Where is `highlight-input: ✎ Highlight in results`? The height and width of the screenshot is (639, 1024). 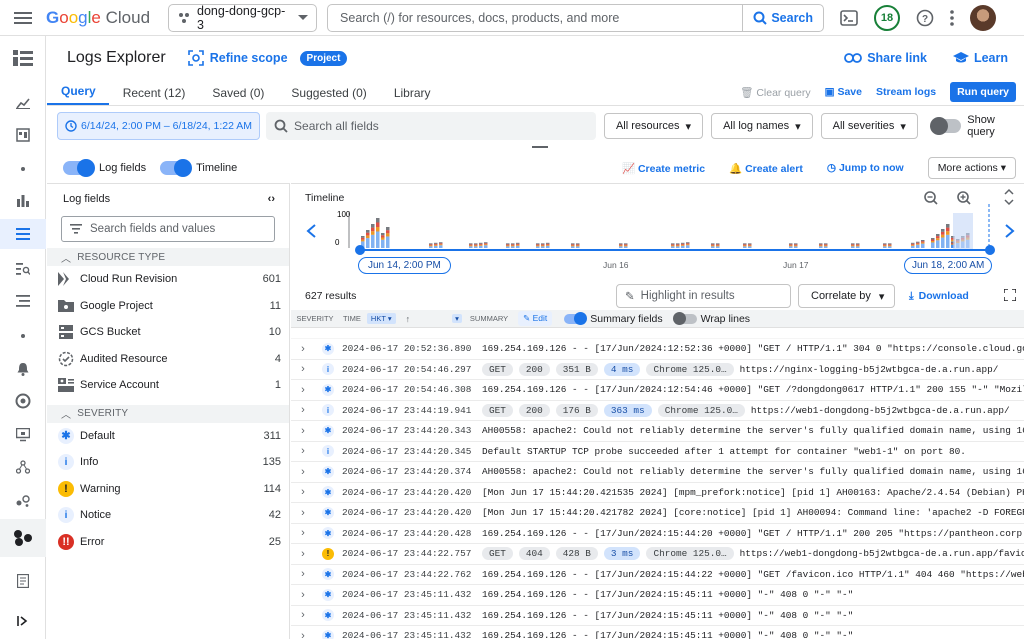
highlight-input: ✎ Highlight in results is located at coordinates (703, 296).